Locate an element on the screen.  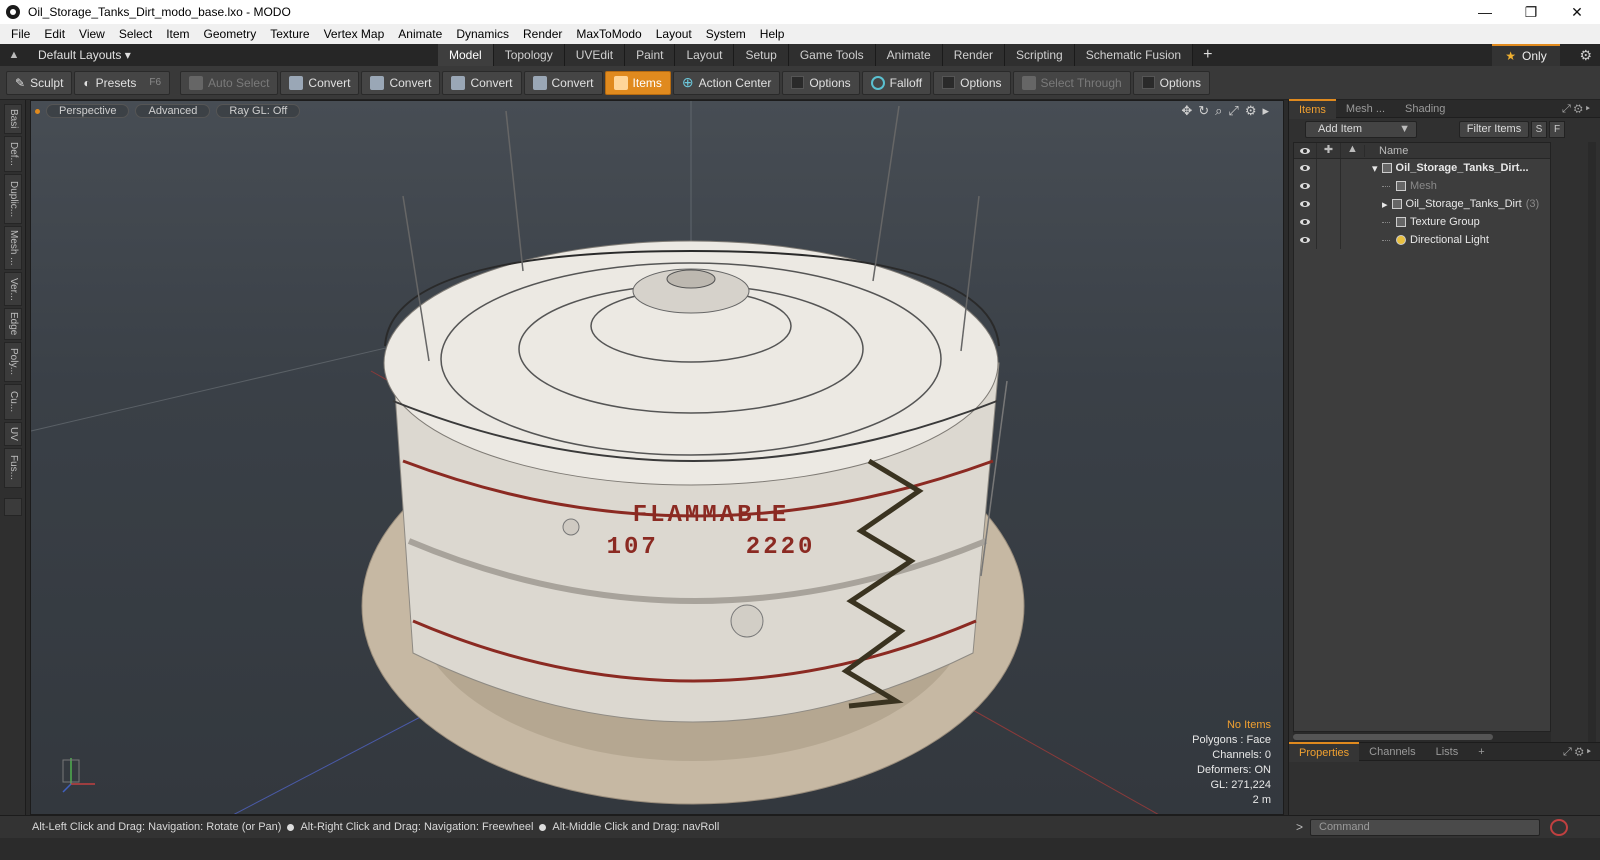
menu-vertex-map: Vertex Map is located at coordinates (354, 34).